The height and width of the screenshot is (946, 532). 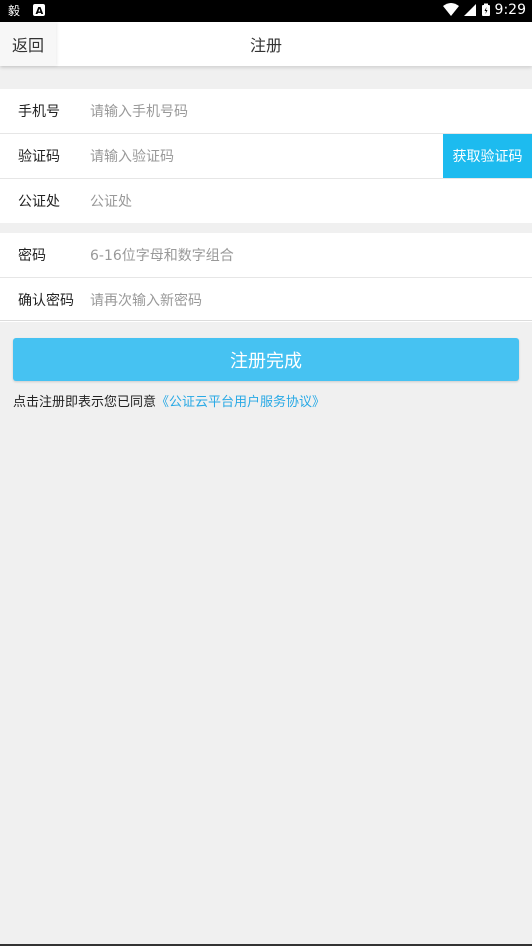 What do you see at coordinates (311, 255) in the screenshot?
I see `password-input: 6-16位字母和数字组合` at bounding box center [311, 255].